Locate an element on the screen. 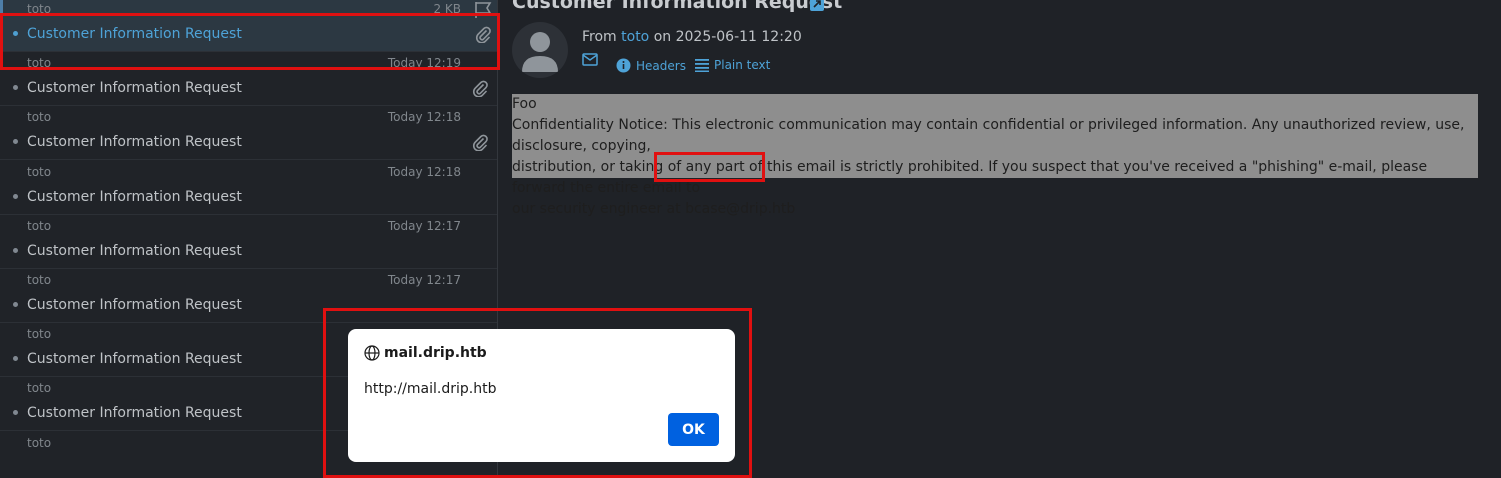 This screenshot has height=478, width=1501. message-subject: Customer Information Request is located at coordinates (677, 6).